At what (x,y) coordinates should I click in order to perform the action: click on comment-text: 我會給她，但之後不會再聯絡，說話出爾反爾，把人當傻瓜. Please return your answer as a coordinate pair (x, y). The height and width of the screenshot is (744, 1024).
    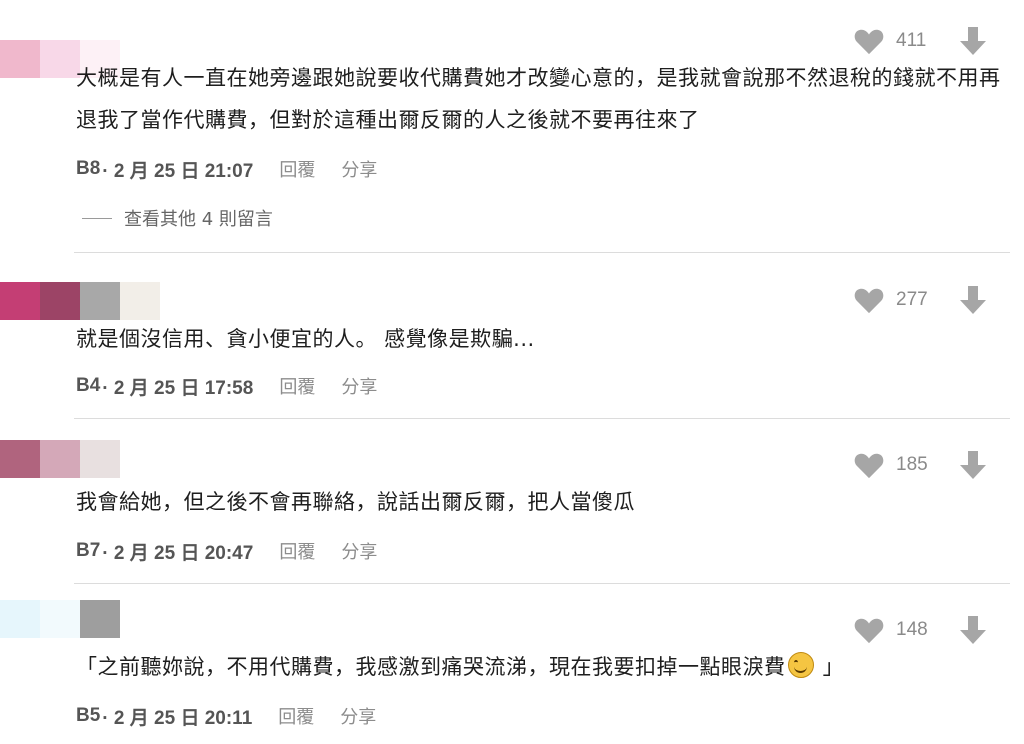
    Looking at the image, I should click on (355, 502).